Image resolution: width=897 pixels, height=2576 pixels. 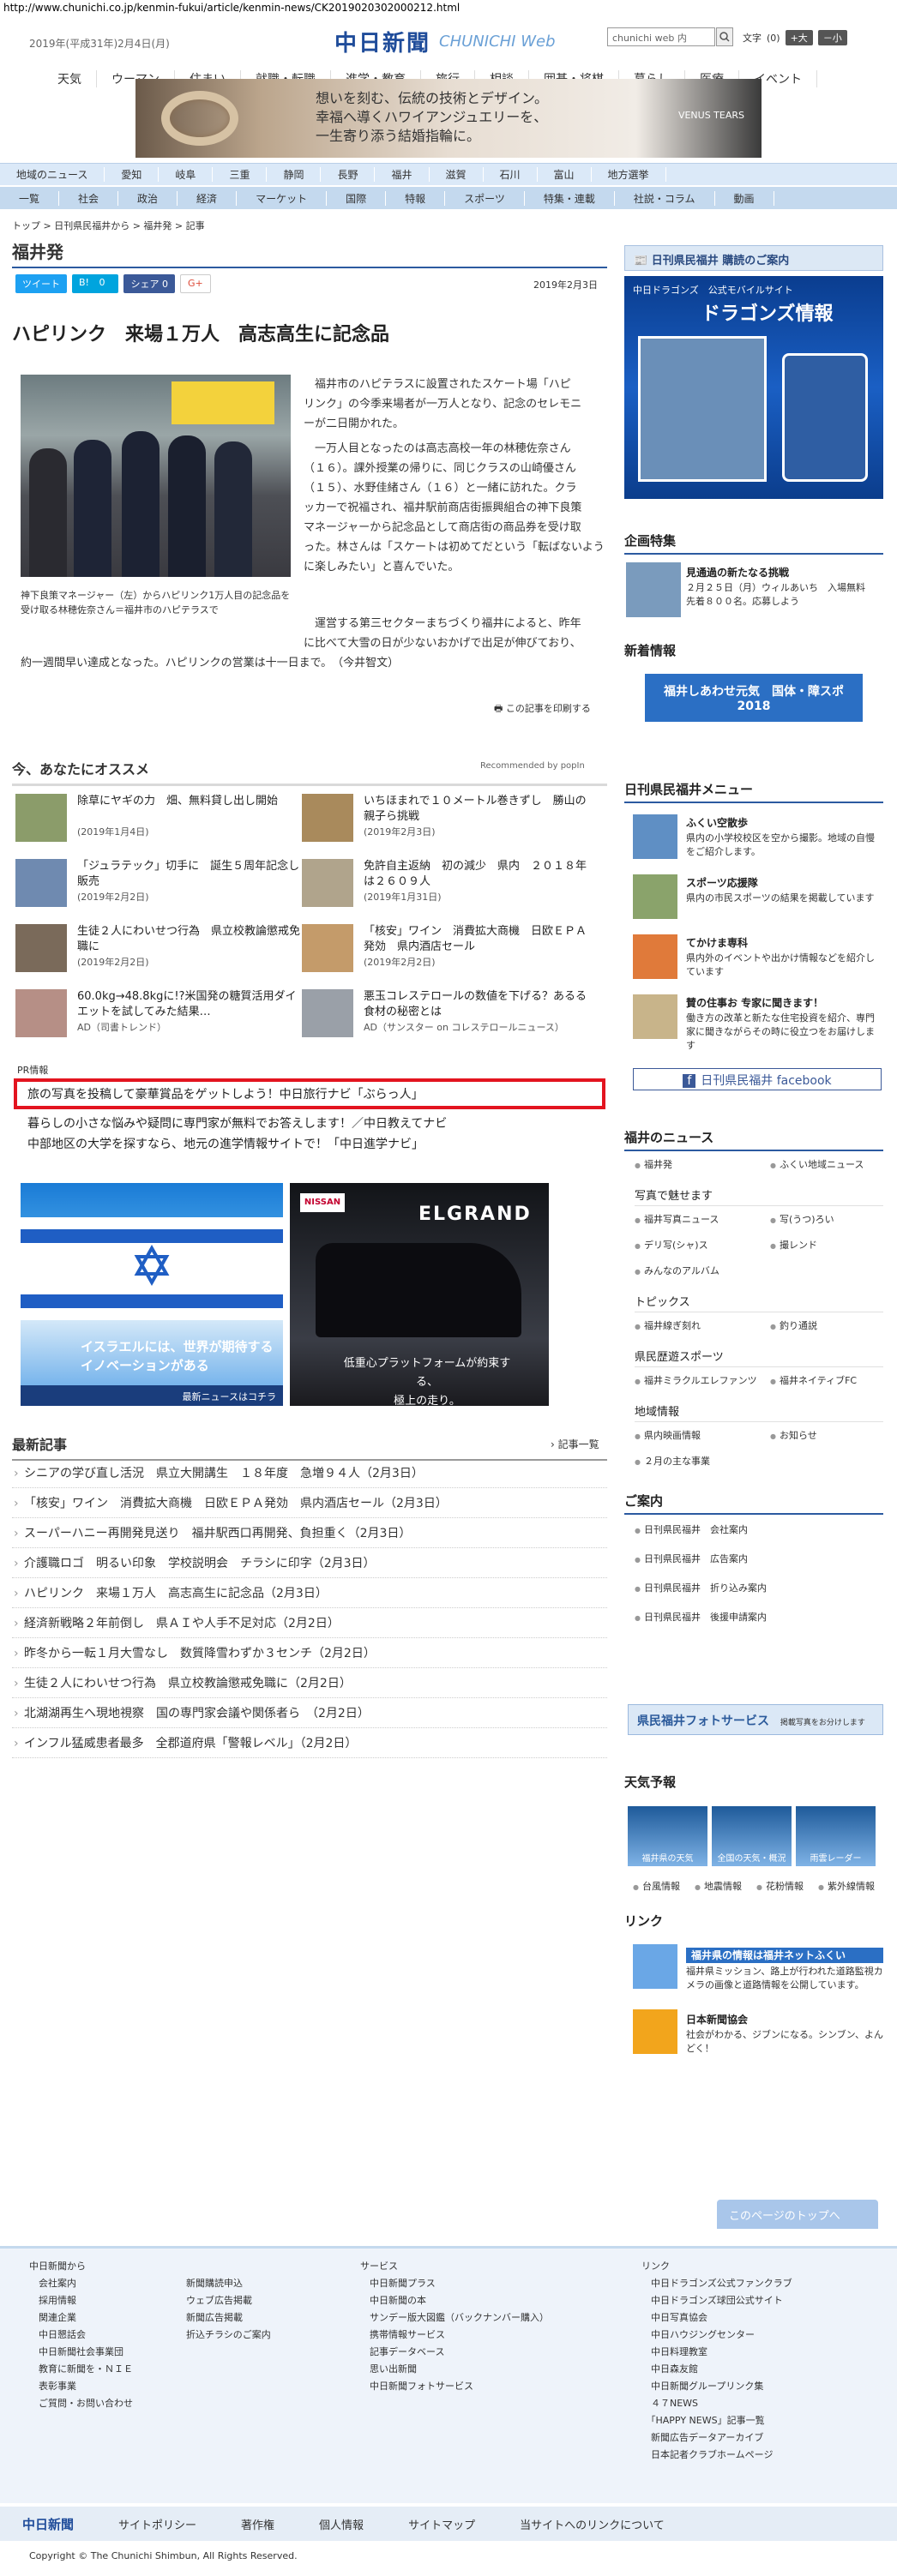 I want to click on footer-link: 新聞広告データアーカイブ, so click(x=716, y=2438).